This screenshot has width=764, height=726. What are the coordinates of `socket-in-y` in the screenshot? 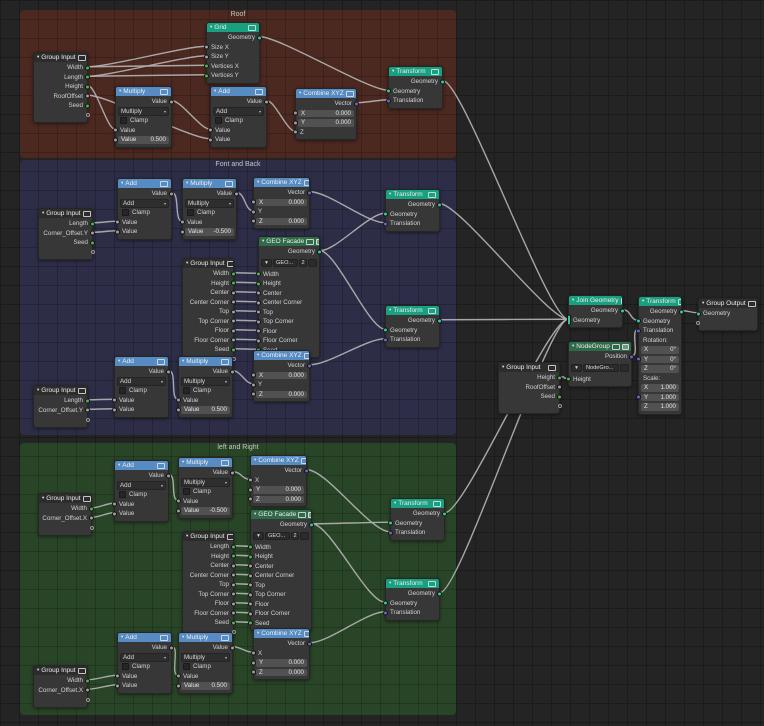 It's located at (253, 212).